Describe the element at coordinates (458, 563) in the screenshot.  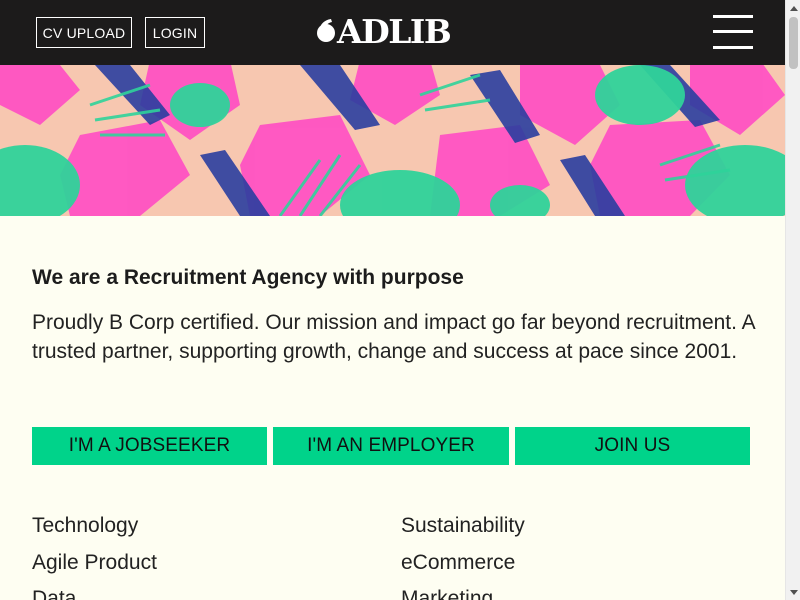
I see `sector-link-ecommerce: eCommerce` at that location.